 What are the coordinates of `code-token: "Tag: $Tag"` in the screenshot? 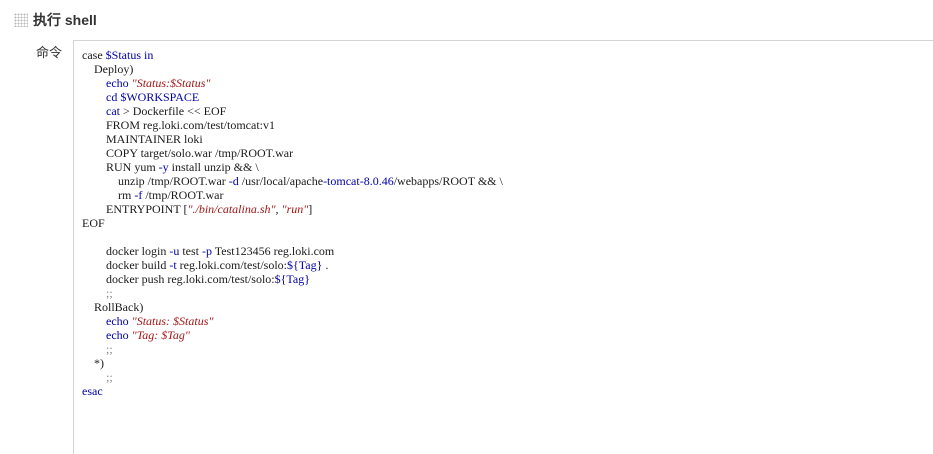 It's located at (160, 335).